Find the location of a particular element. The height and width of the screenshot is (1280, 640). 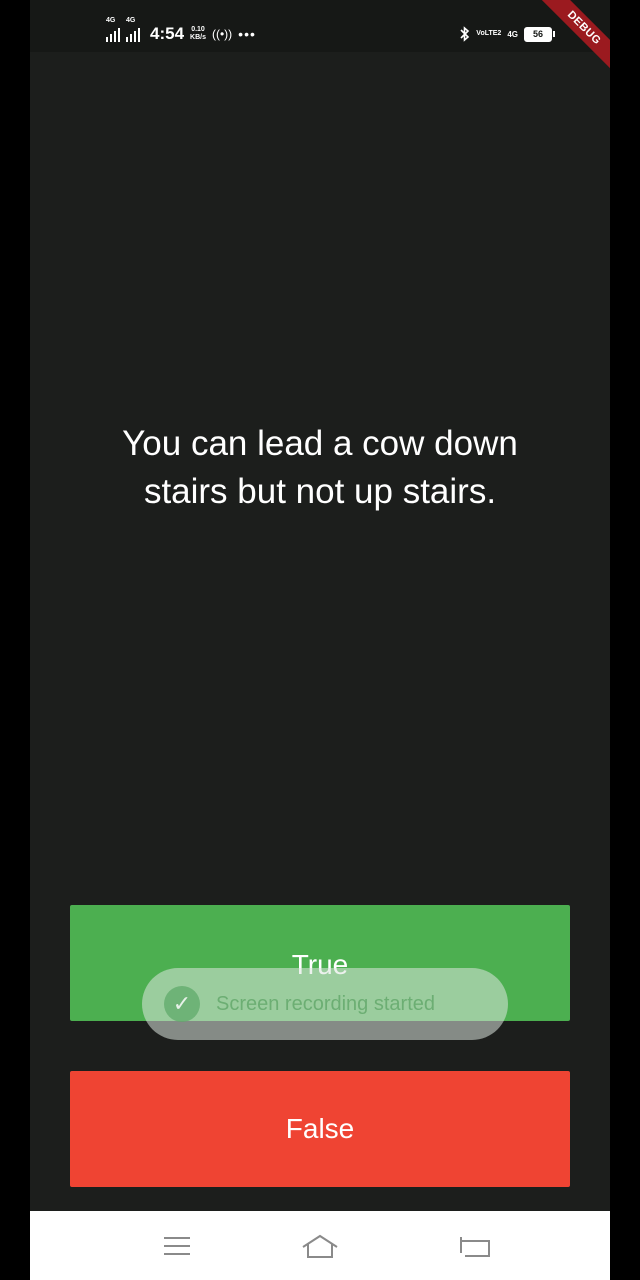

volte-indicator: VoLTE2 is located at coordinates (489, 33).